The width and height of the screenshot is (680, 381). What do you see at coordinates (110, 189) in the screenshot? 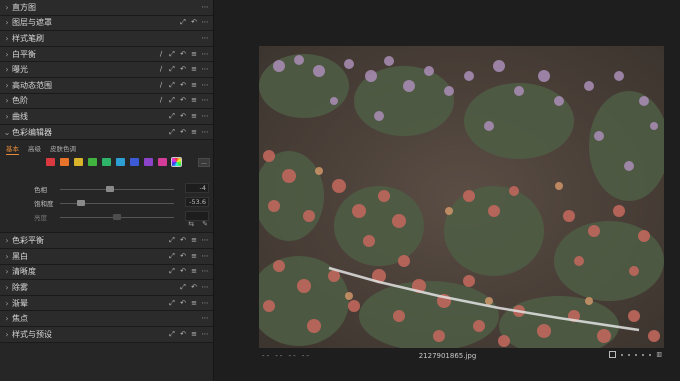
I see `hue-slider-handle` at bounding box center [110, 189].